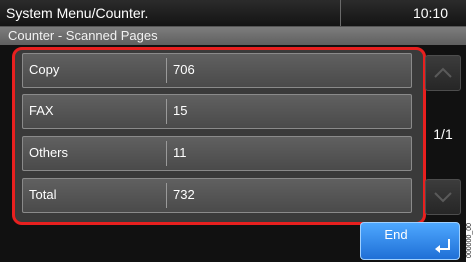 This screenshot has height=262, width=474. What do you see at coordinates (233, 36) in the screenshot?
I see `subtitle-bar: Counter - Scanned Pages` at bounding box center [233, 36].